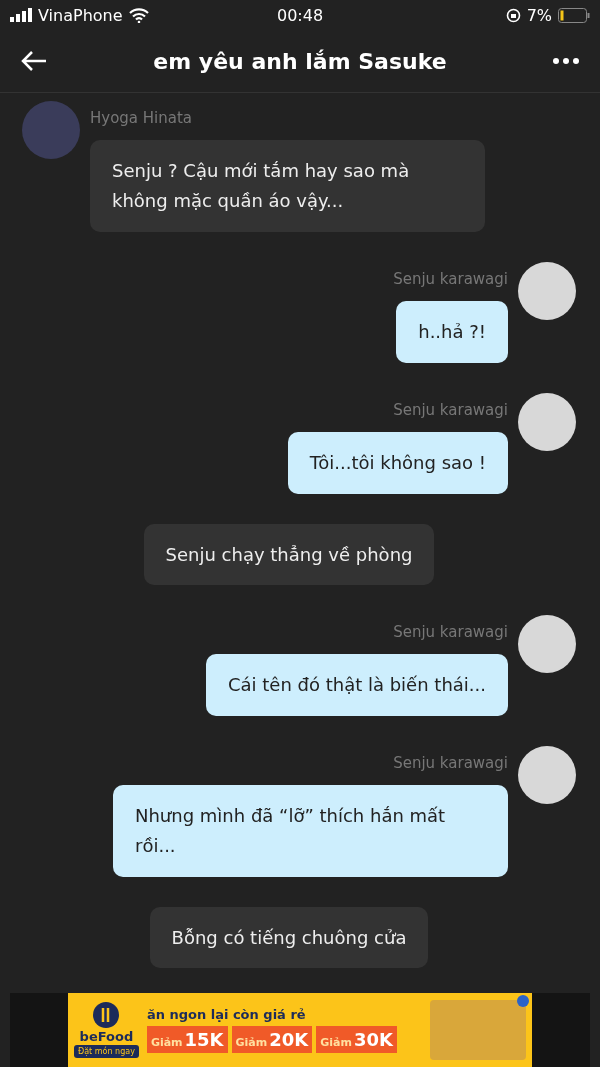 Image resolution: width=600 pixels, height=1067 pixels. What do you see at coordinates (574, 15) in the screenshot?
I see `battery-icon` at bounding box center [574, 15].